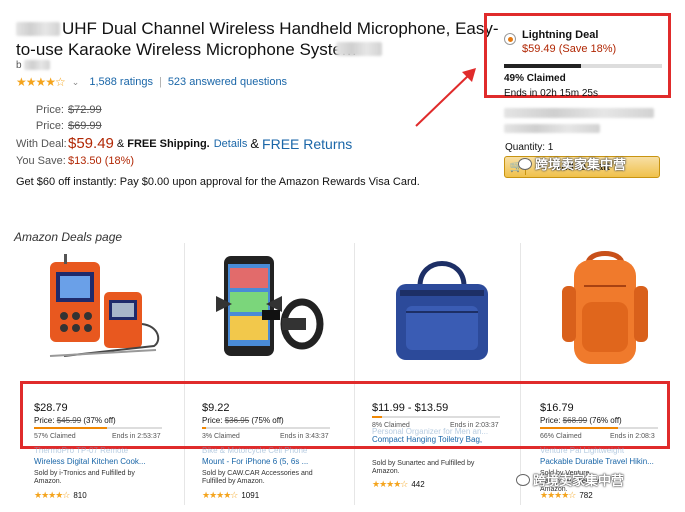 Image resolution: width=685 pixels, height=512 pixels. What do you see at coordinates (442, 310) in the screenshot?
I see `toiletry-bag-product-image` at bounding box center [442, 310].